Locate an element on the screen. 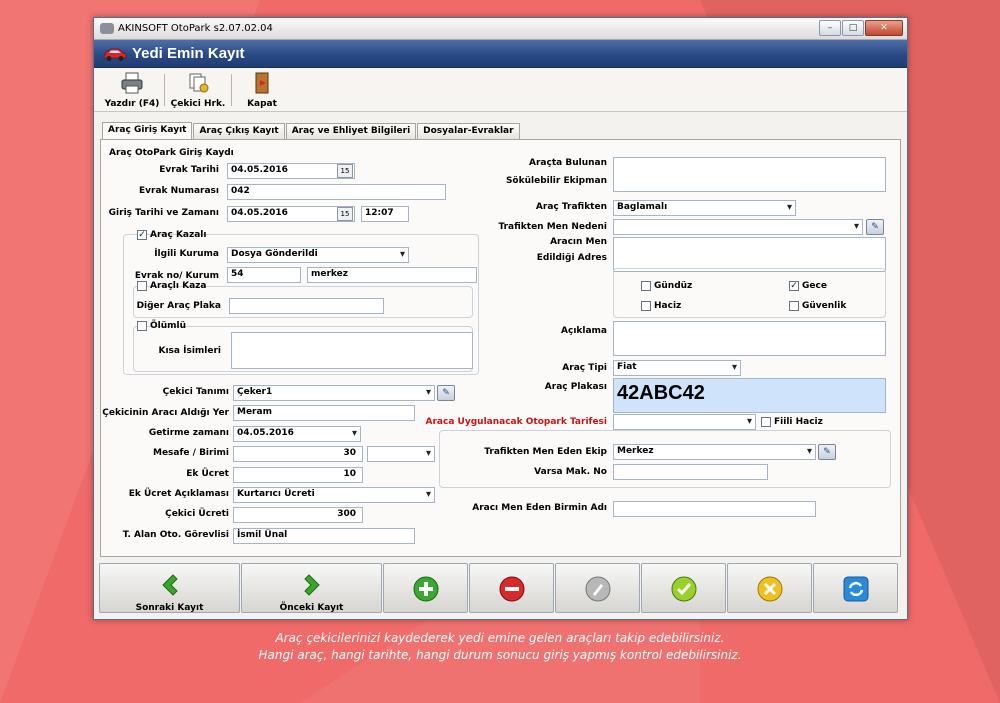 Image resolution: width=1000 pixels, height=703 pixels. arac-trafikten-select: Baglamalı is located at coordinates (704, 208).